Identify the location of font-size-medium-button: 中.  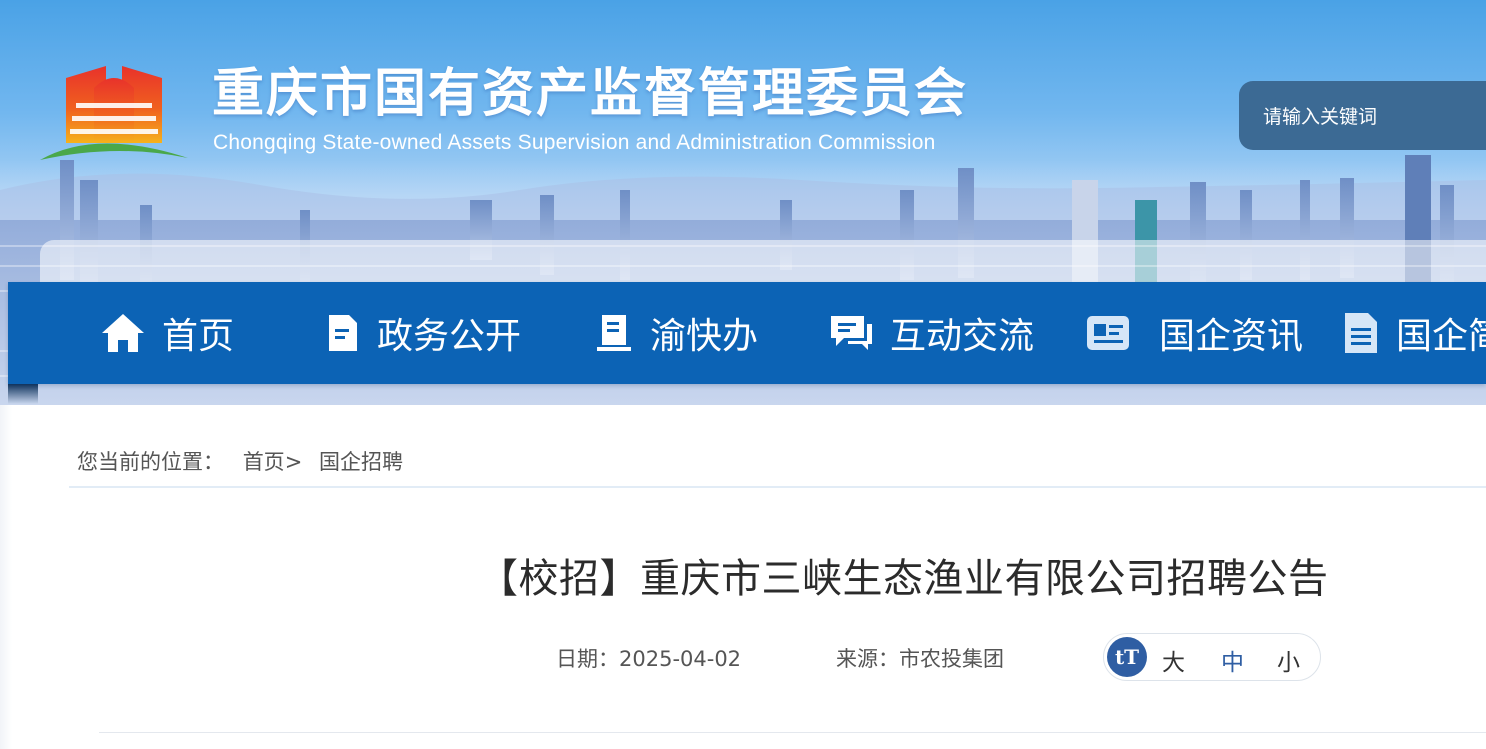
(1232, 660).